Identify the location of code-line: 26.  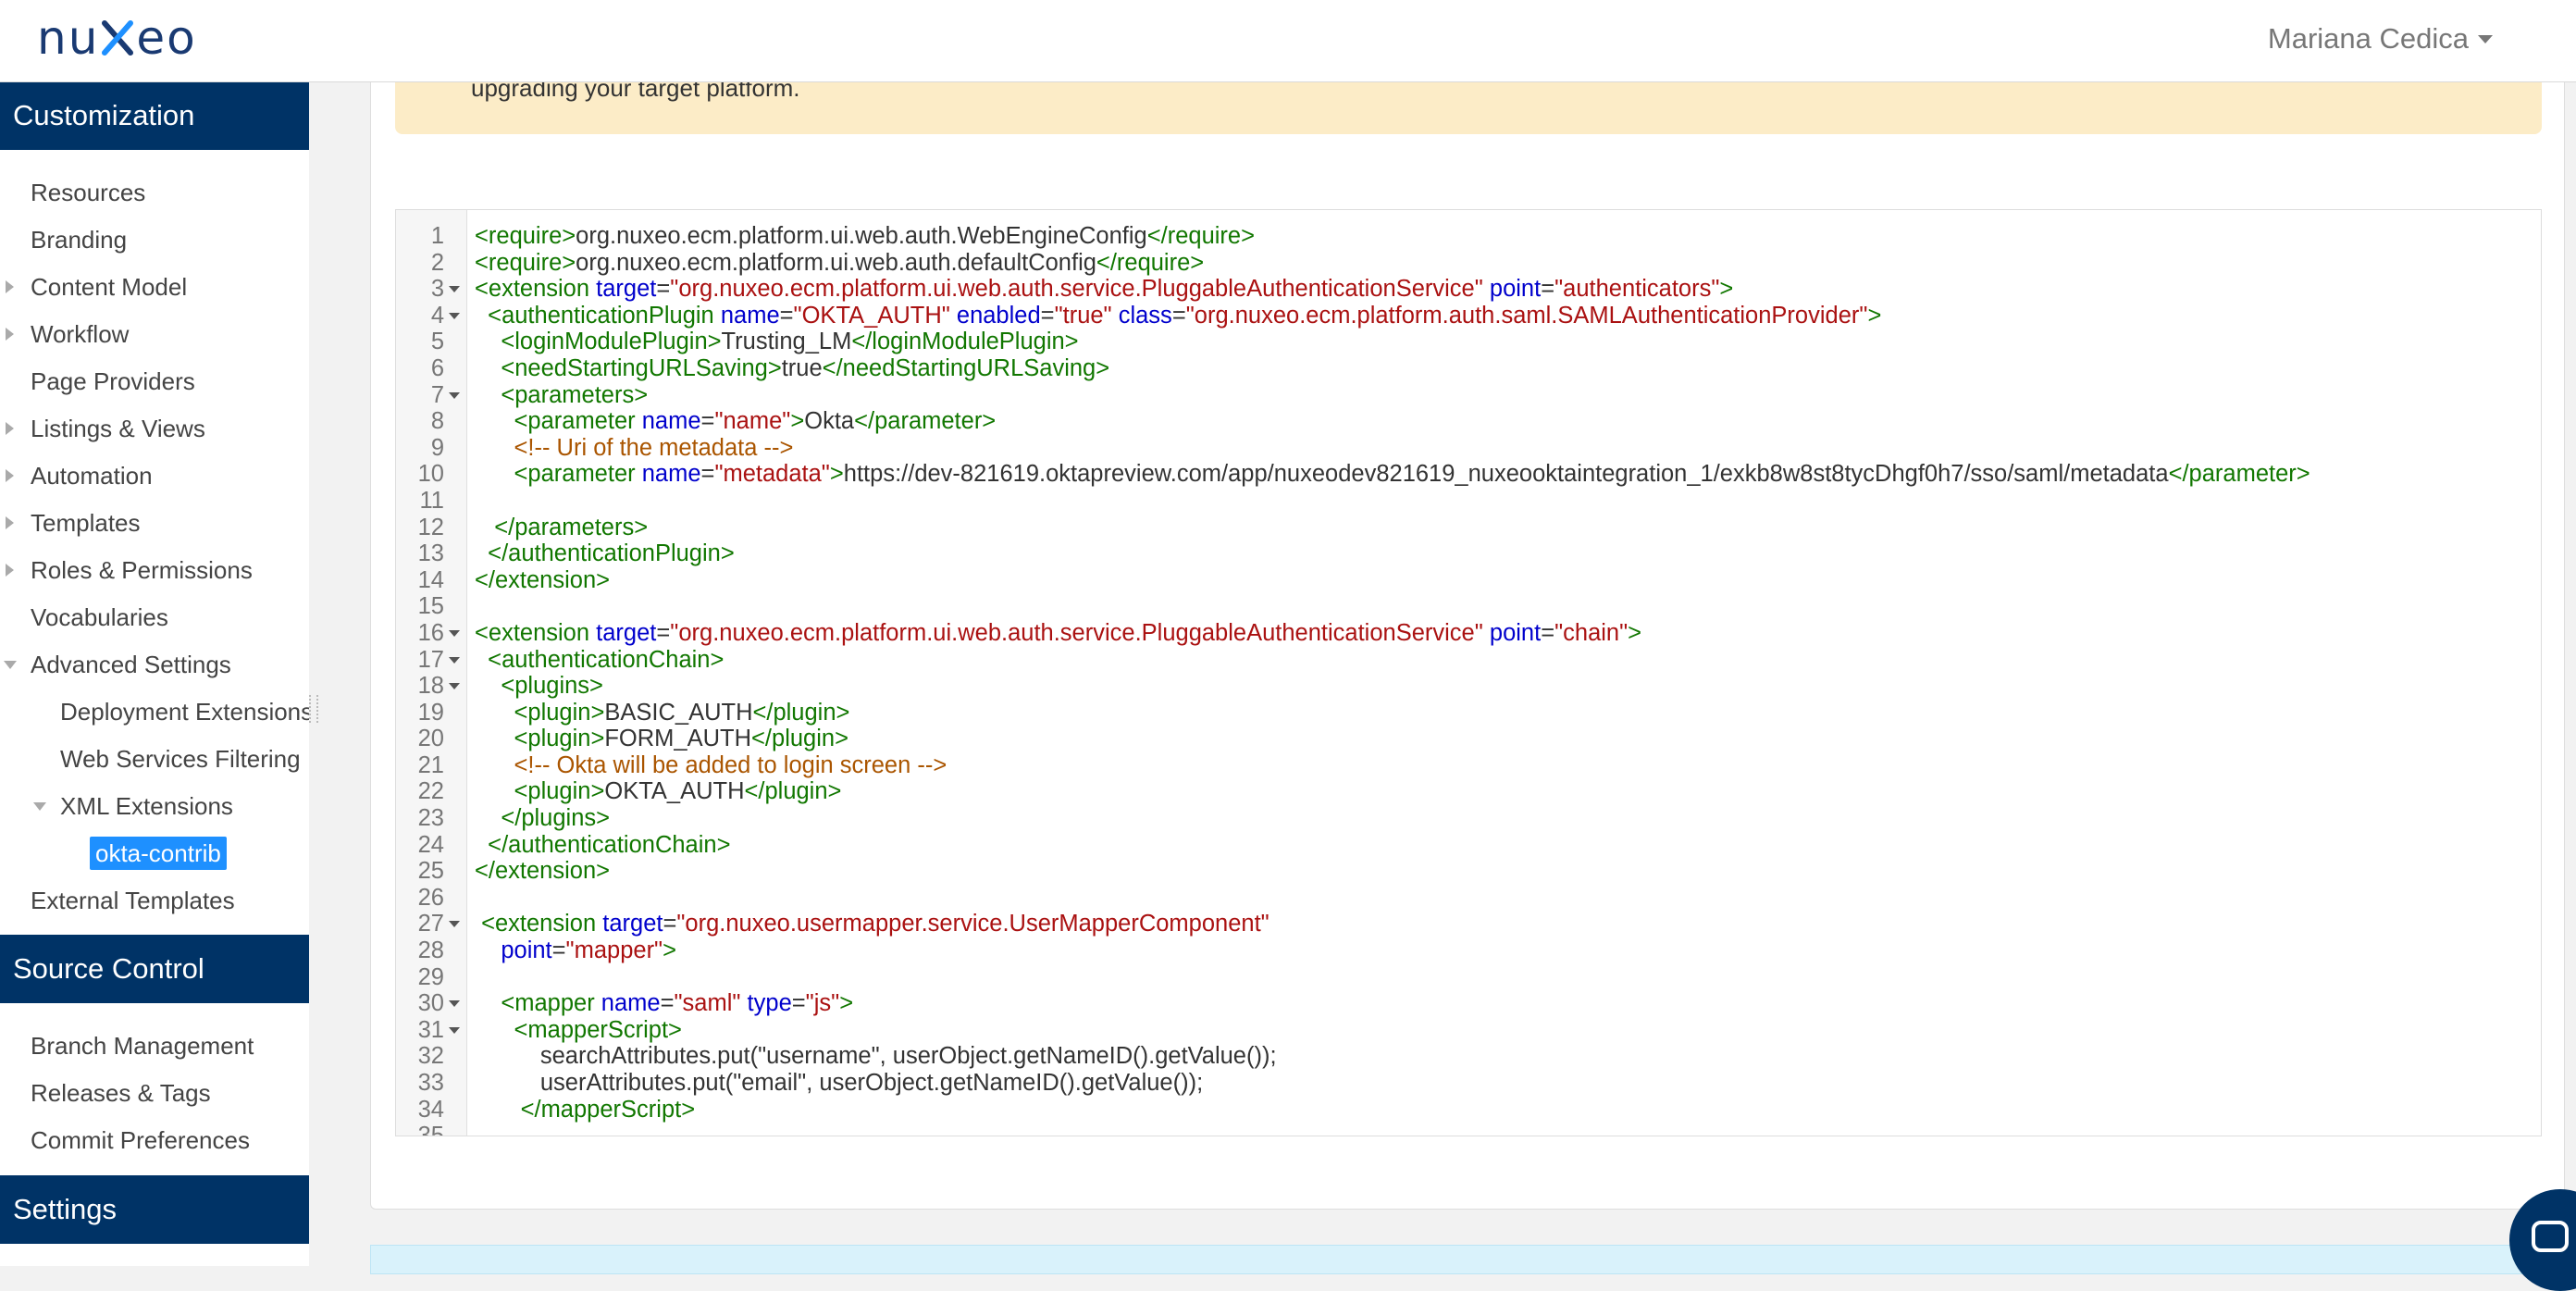
(1468, 898).